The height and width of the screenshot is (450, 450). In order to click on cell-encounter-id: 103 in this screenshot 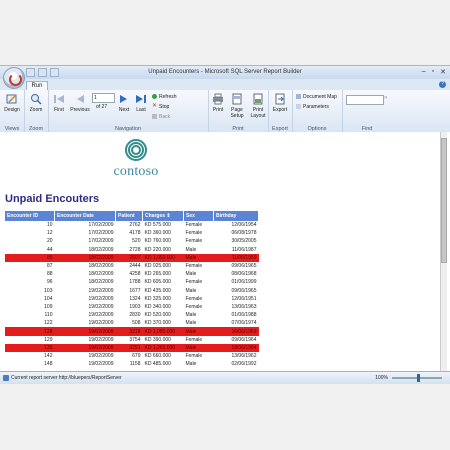, I will do `click(48, 290)`.